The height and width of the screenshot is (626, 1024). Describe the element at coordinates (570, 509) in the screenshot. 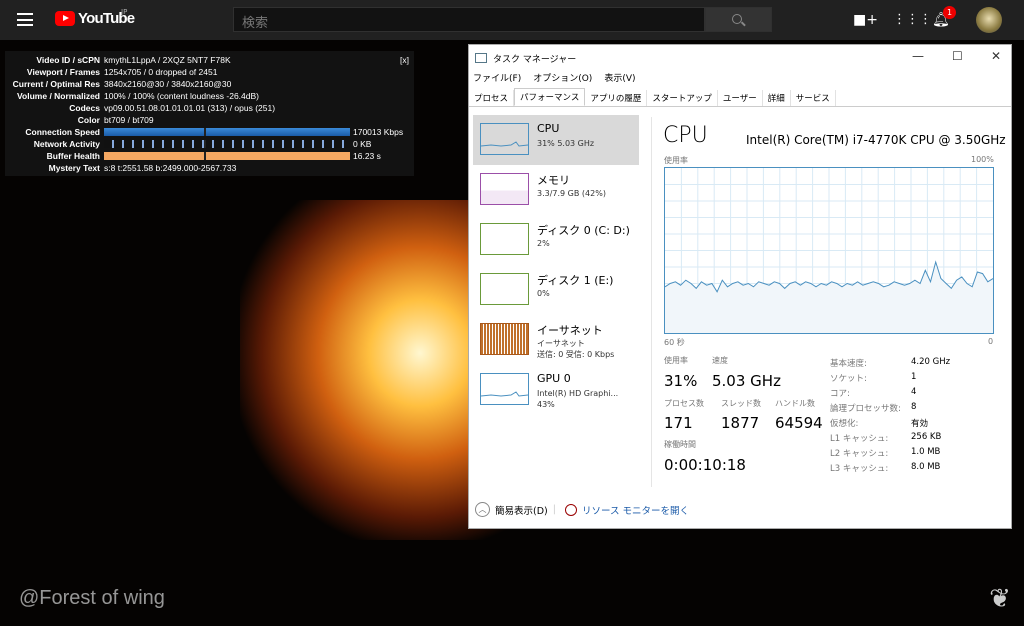

I see `resource-monitor-icon` at that location.